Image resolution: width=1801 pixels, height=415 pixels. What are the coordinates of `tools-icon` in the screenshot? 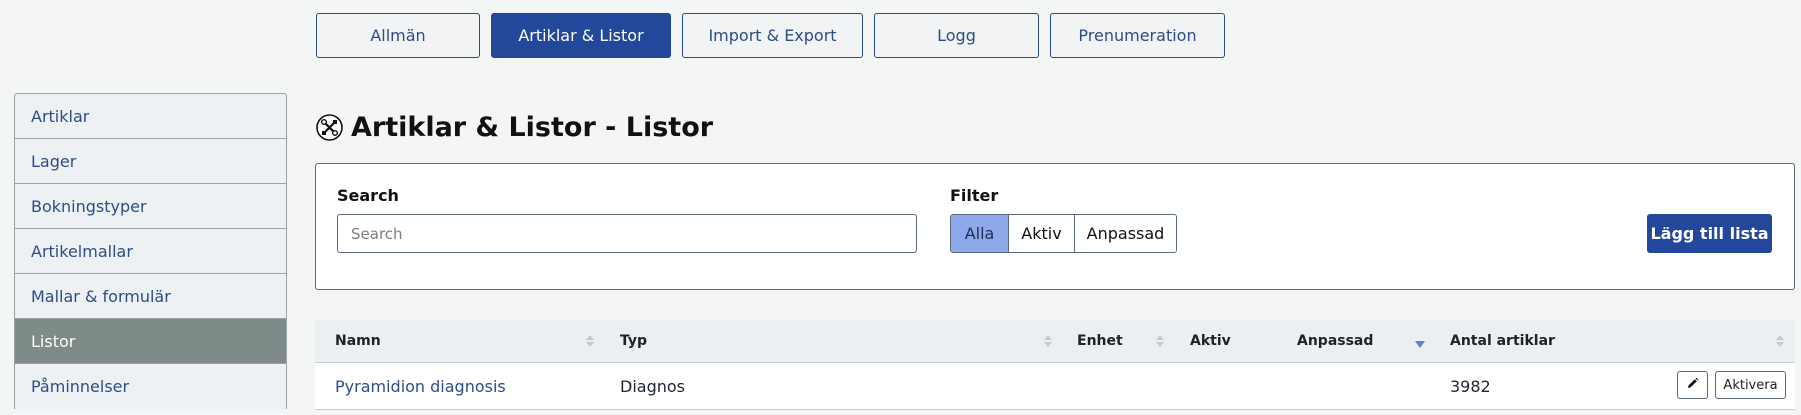 It's located at (329, 127).